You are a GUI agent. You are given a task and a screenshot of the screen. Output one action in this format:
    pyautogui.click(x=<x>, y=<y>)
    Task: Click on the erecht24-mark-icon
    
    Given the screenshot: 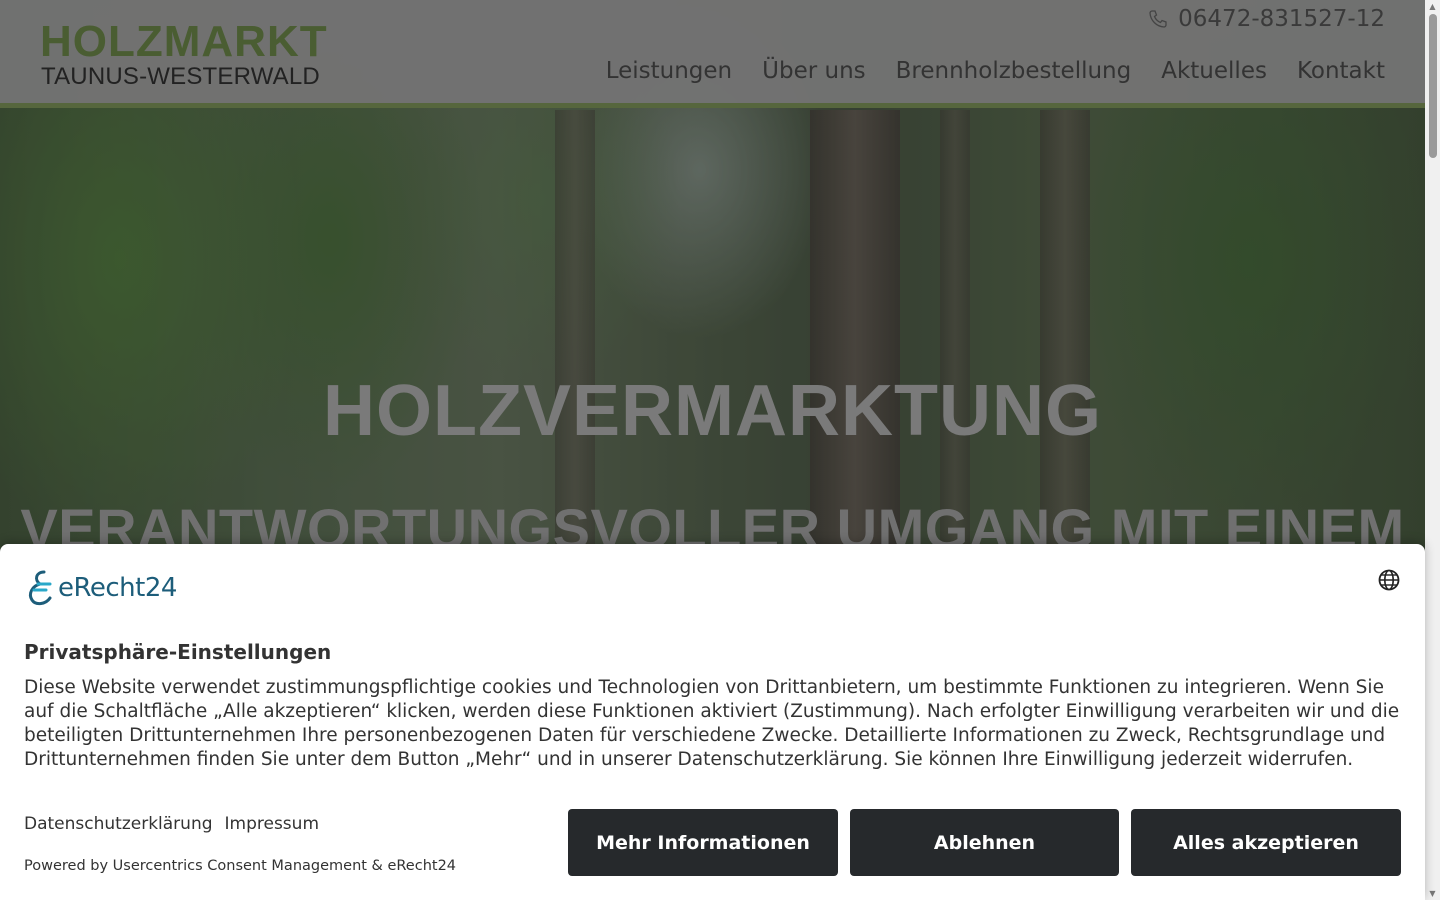 What is the action you would take?
    pyautogui.click(x=40, y=588)
    